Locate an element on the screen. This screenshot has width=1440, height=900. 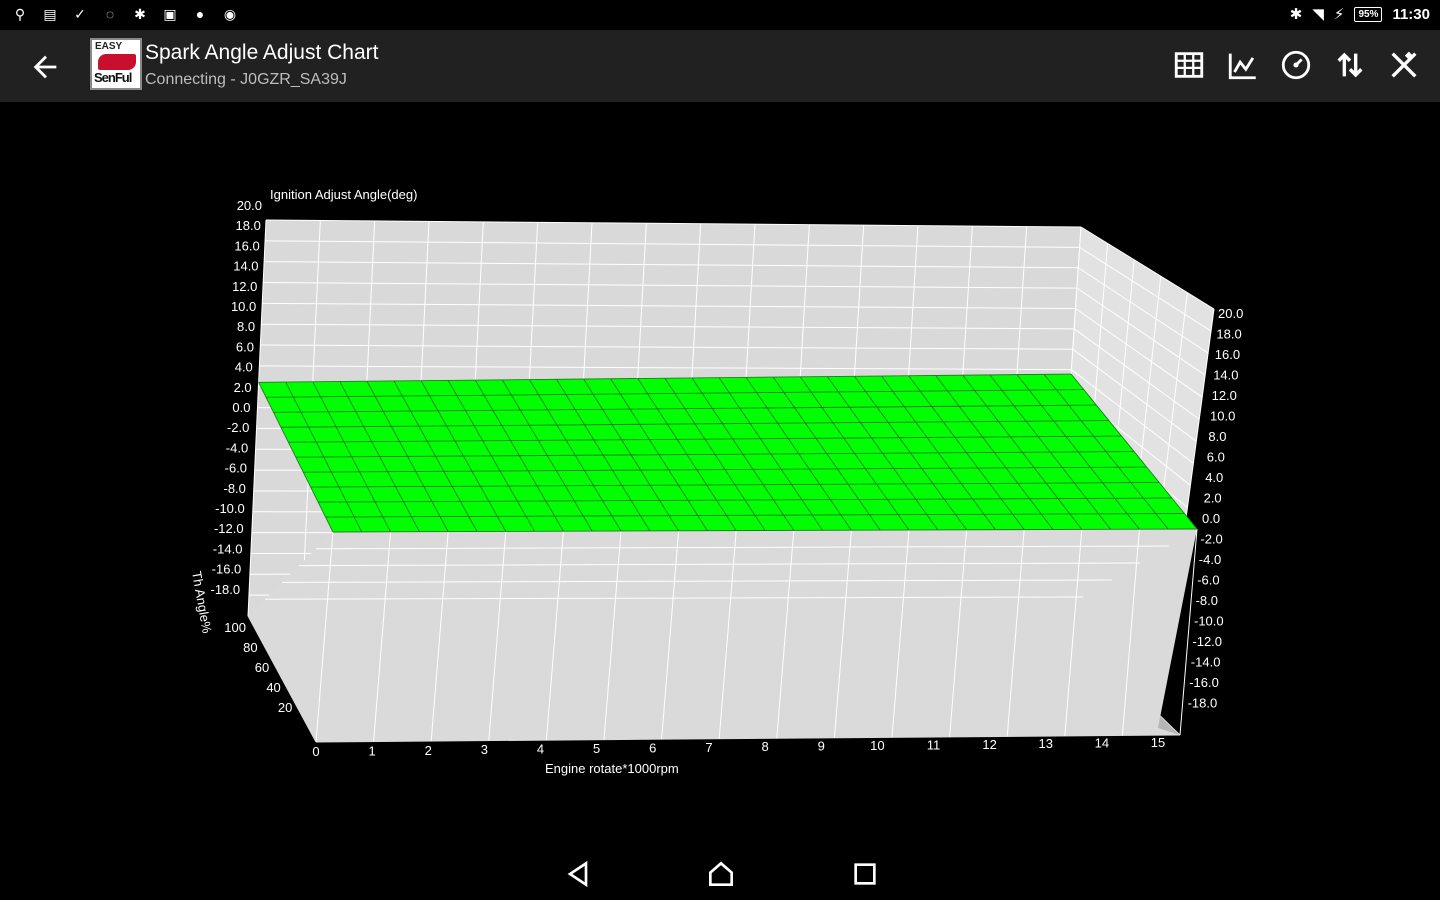
z-tick-right: 10.0 is located at coordinates (1222, 416).